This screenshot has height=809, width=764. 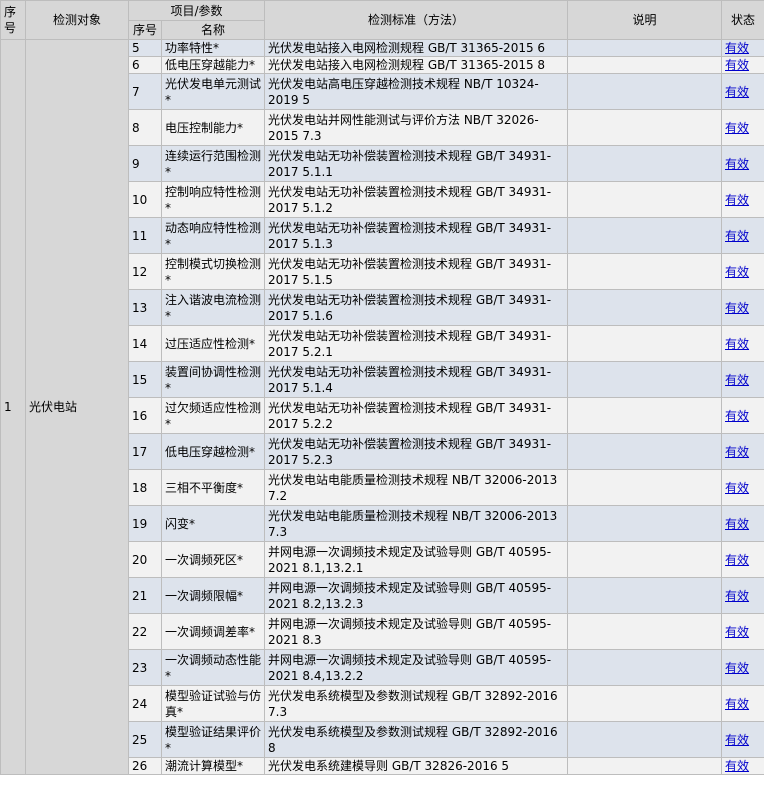 I want to click on item-name-cell: 功率特性*, so click(x=213, y=48).